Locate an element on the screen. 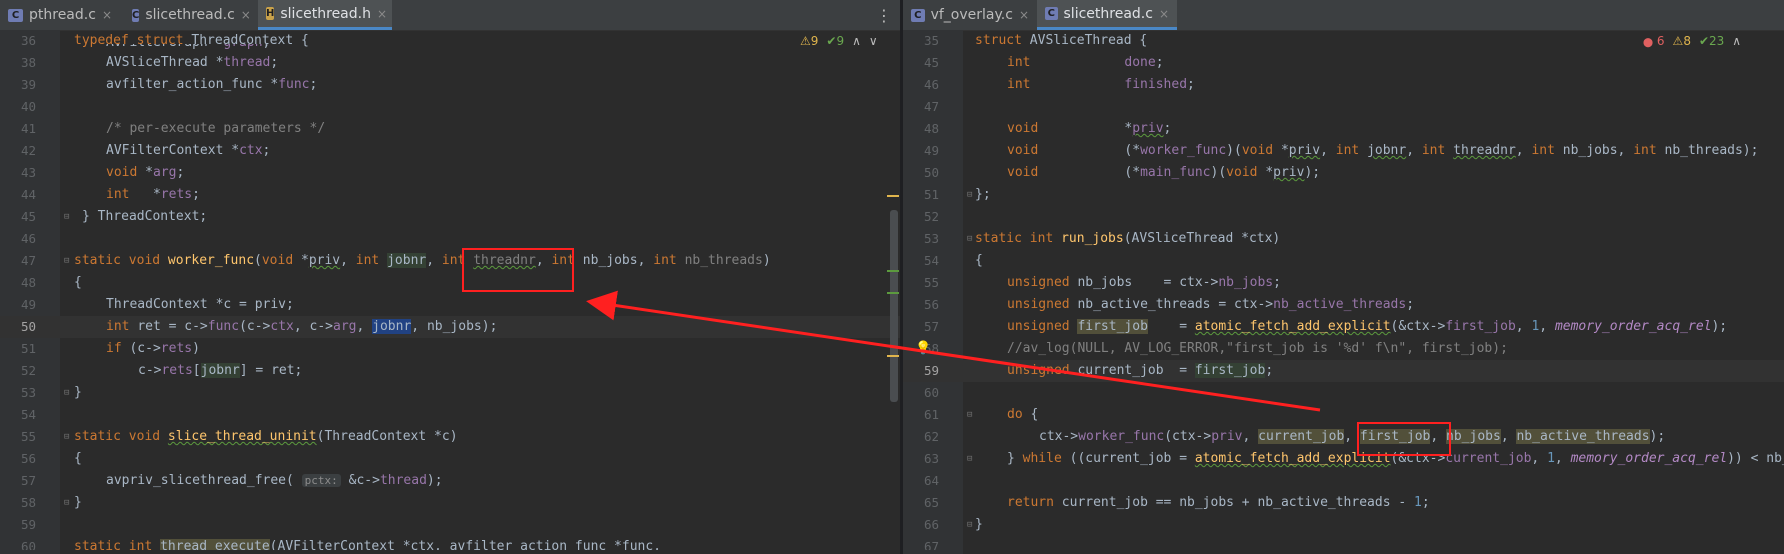 The height and width of the screenshot is (554, 1784). annotation-arrow is located at coordinates (953, 351).